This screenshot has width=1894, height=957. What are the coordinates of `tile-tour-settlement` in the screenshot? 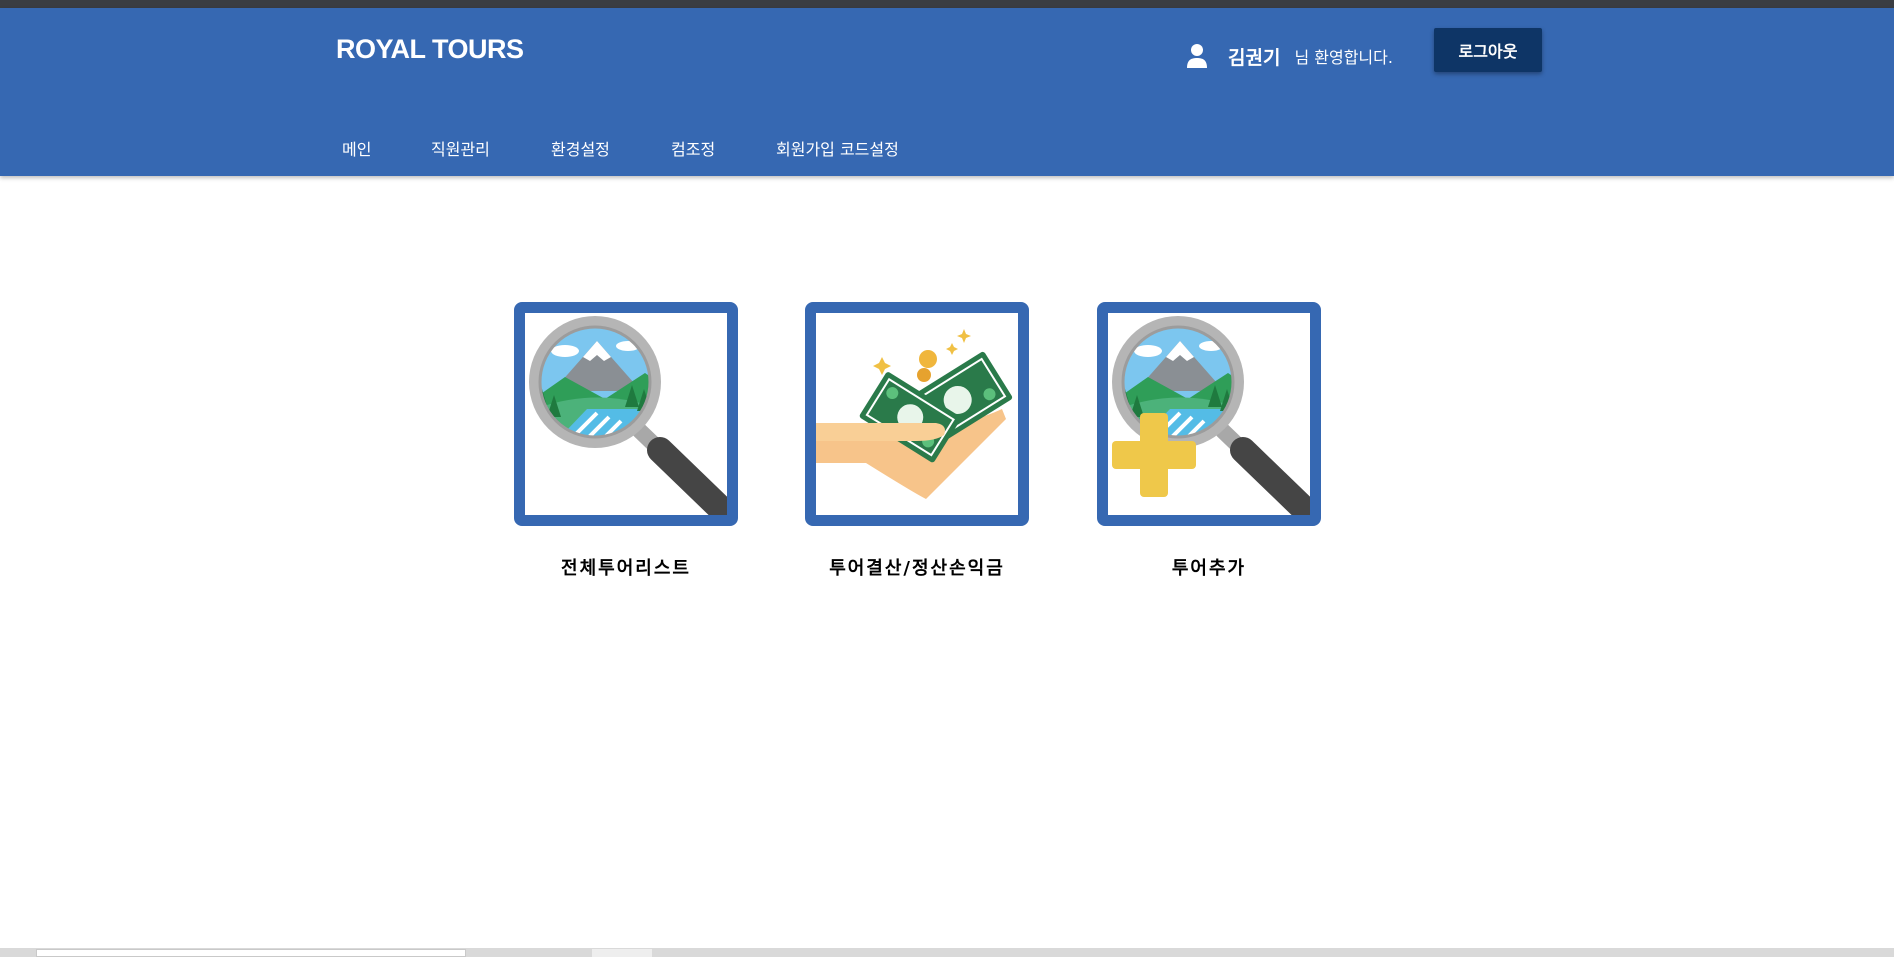 It's located at (917, 414).